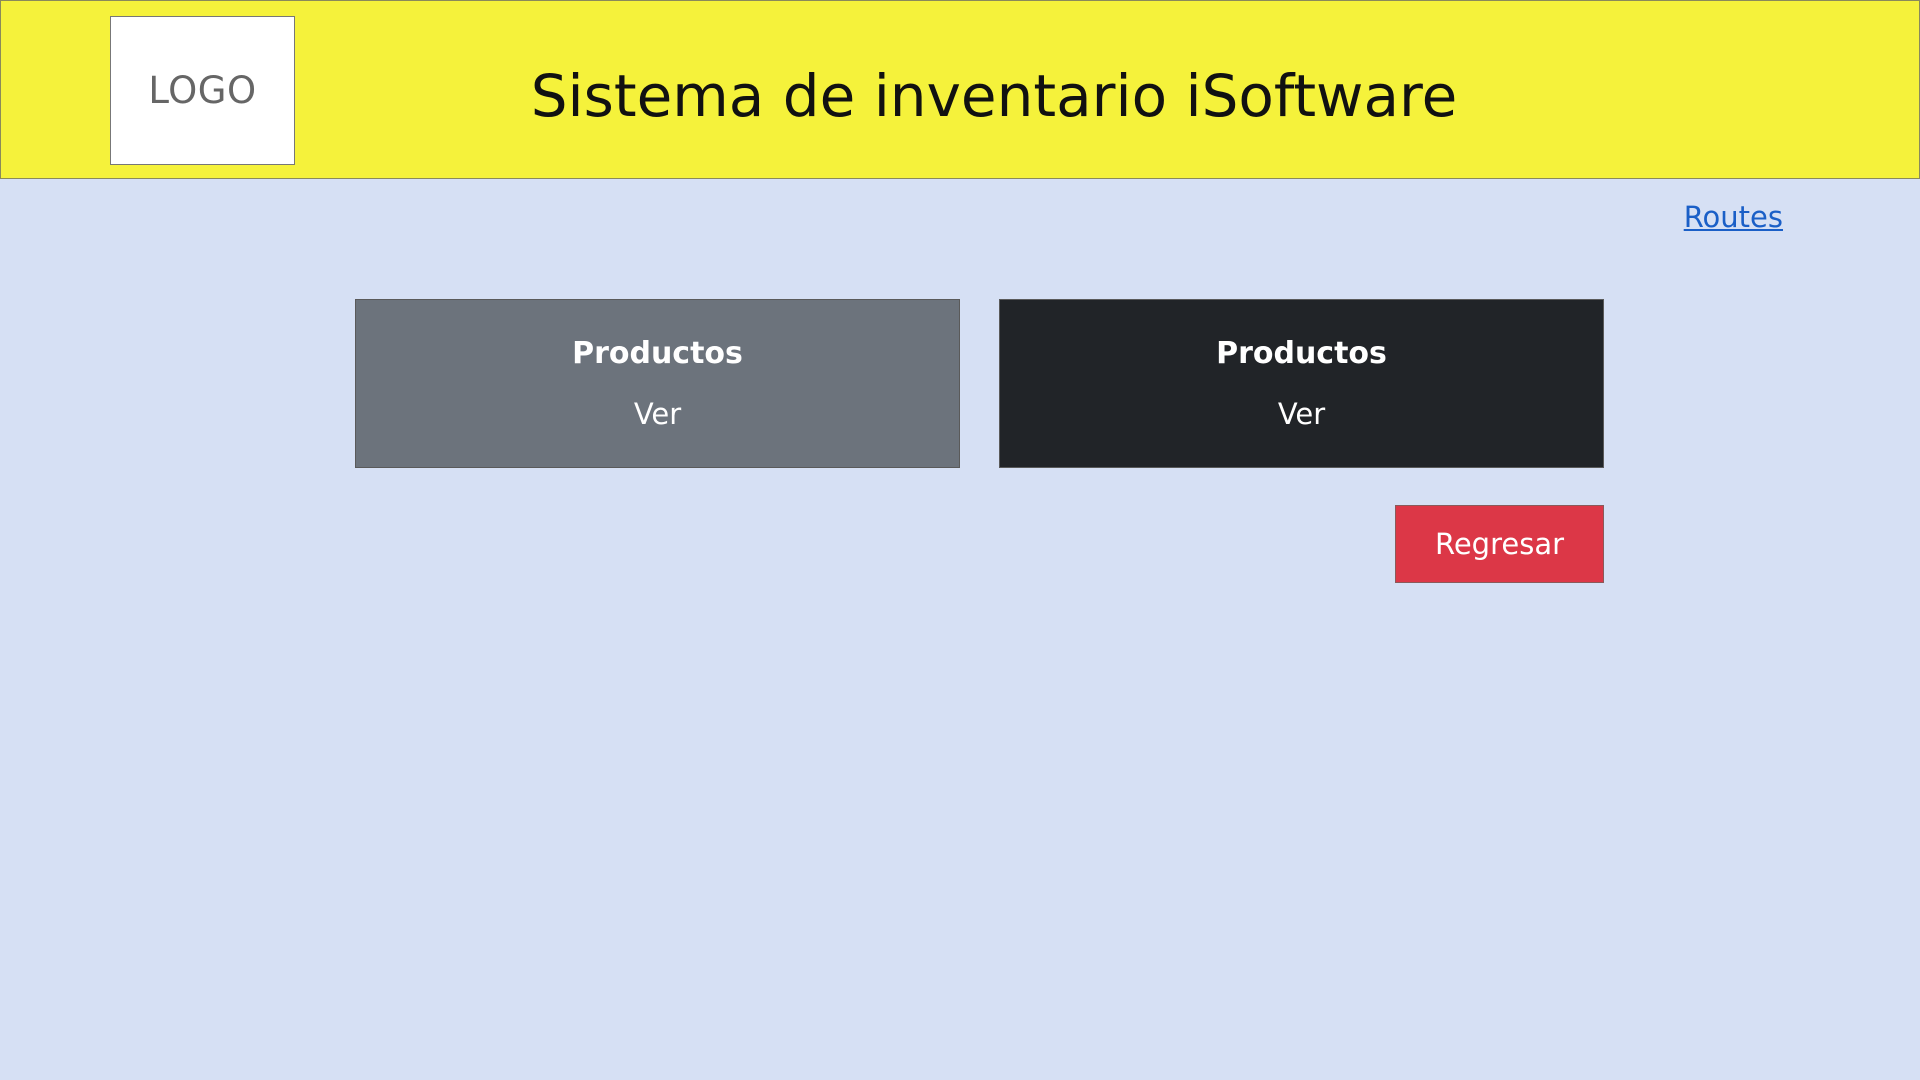 Image resolution: width=1920 pixels, height=1080 pixels. I want to click on page-title: Sistema de inventario iSoftware, so click(994, 95).